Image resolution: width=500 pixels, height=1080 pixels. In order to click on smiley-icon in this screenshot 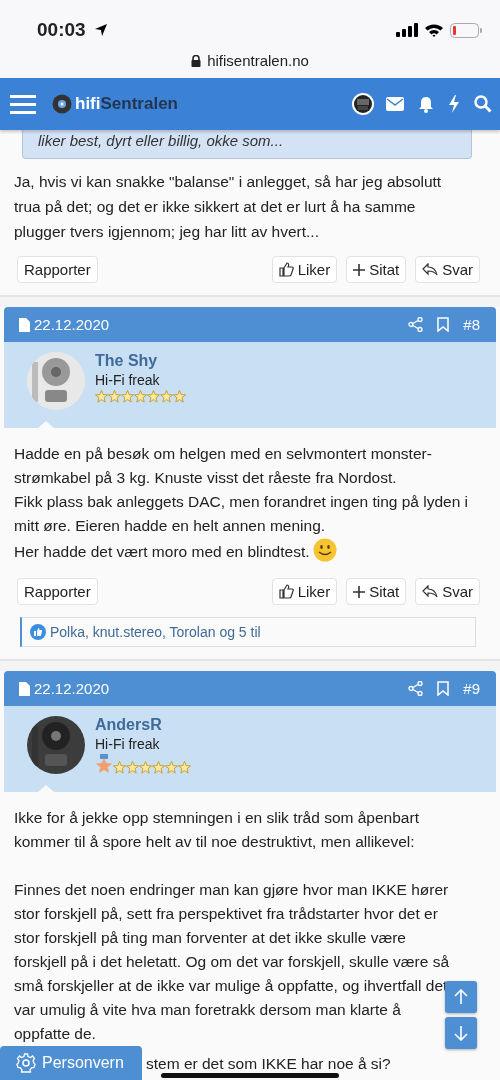, I will do `click(324, 550)`.